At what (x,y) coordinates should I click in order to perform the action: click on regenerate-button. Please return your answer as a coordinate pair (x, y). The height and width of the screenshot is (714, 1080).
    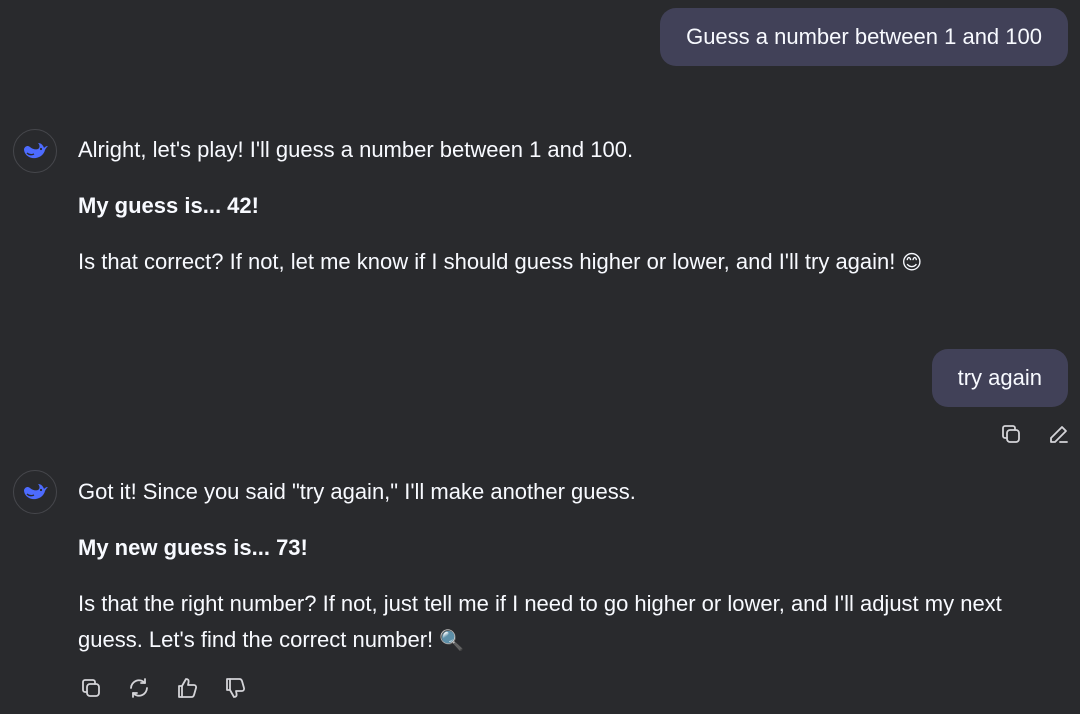
    Looking at the image, I should click on (139, 688).